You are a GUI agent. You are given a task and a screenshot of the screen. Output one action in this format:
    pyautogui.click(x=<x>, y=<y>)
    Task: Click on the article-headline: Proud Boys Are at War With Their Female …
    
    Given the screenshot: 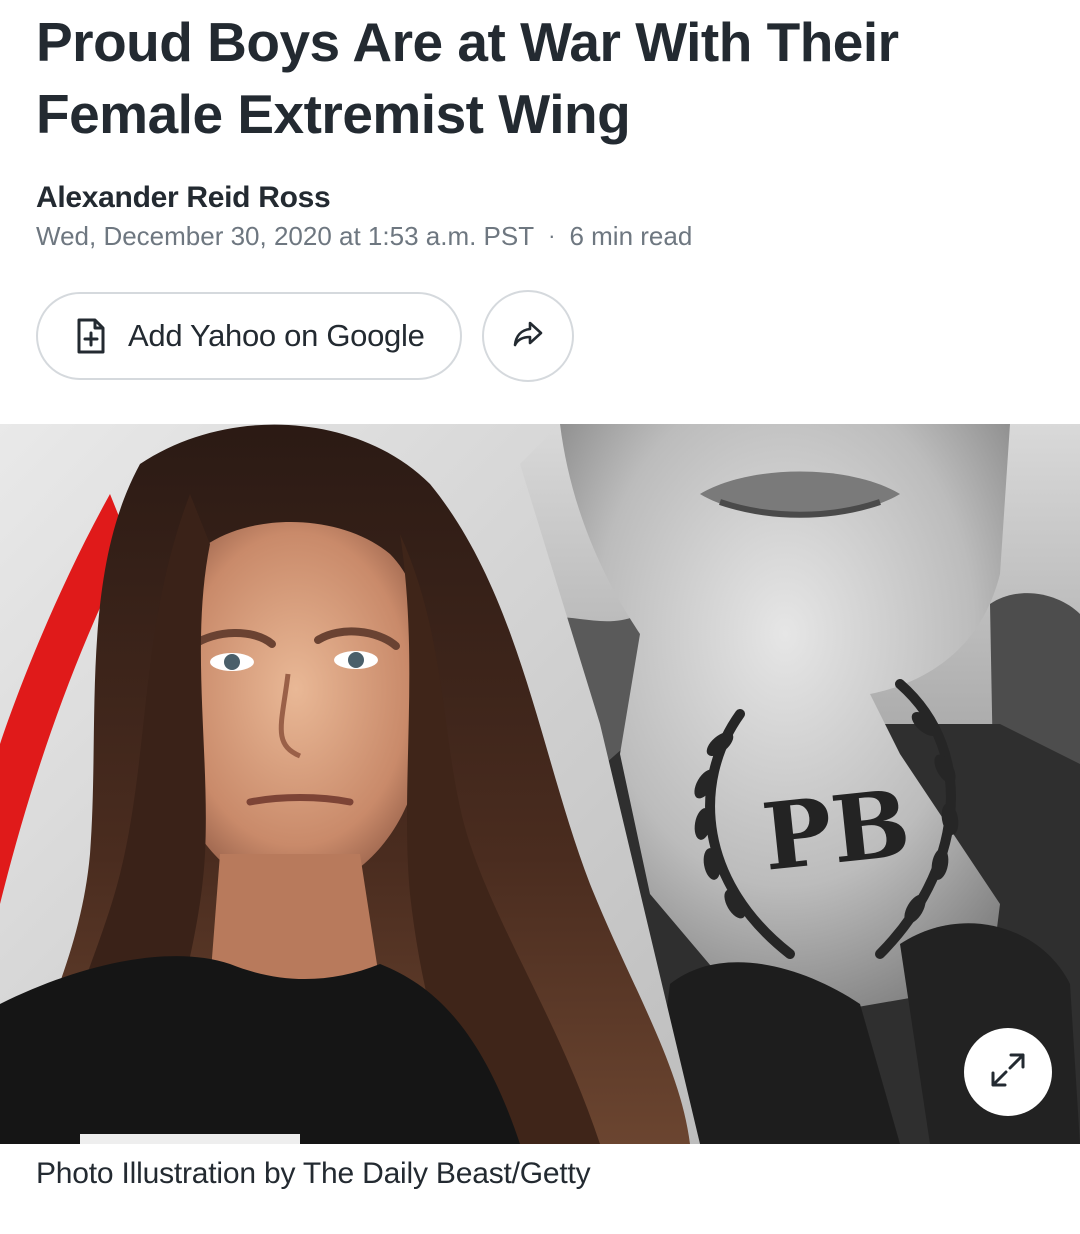 What is the action you would take?
    pyautogui.click(x=467, y=78)
    